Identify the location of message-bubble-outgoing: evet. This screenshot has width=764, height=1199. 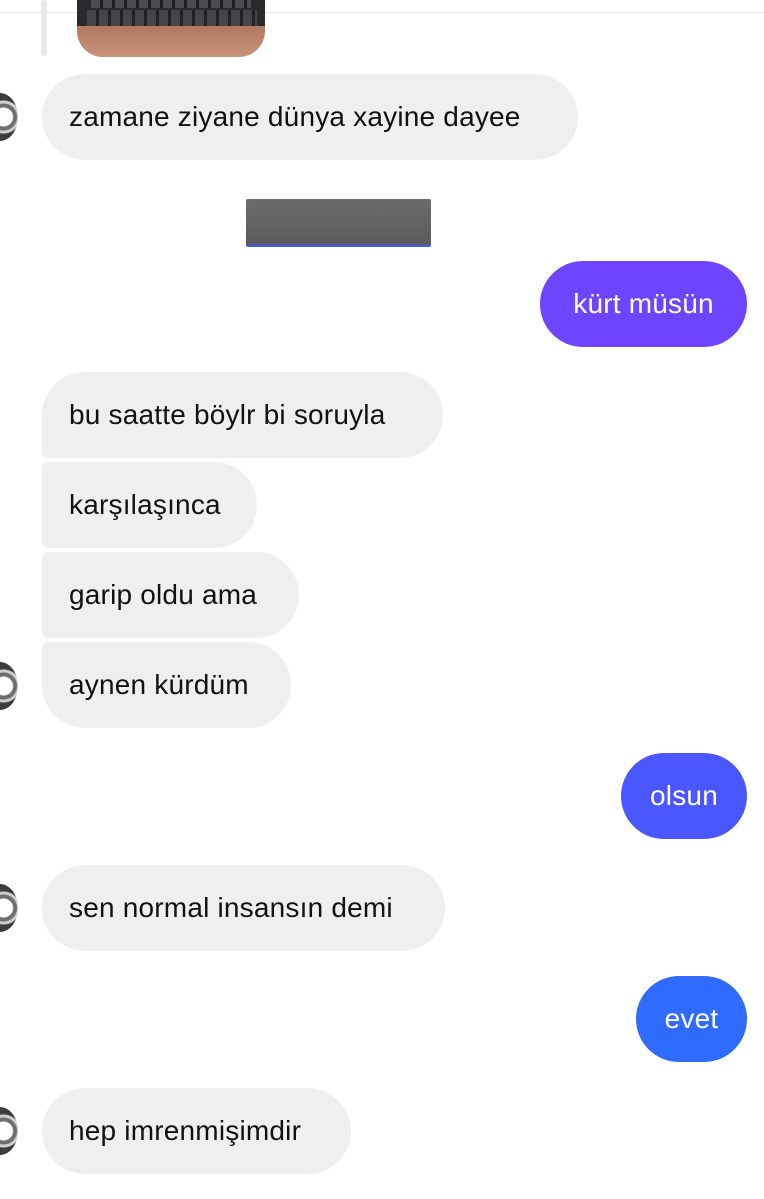
(691, 1019).